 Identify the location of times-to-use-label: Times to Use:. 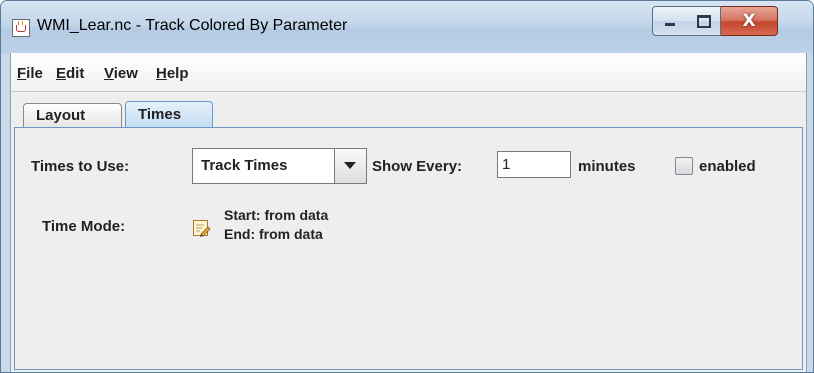
(80, 166).